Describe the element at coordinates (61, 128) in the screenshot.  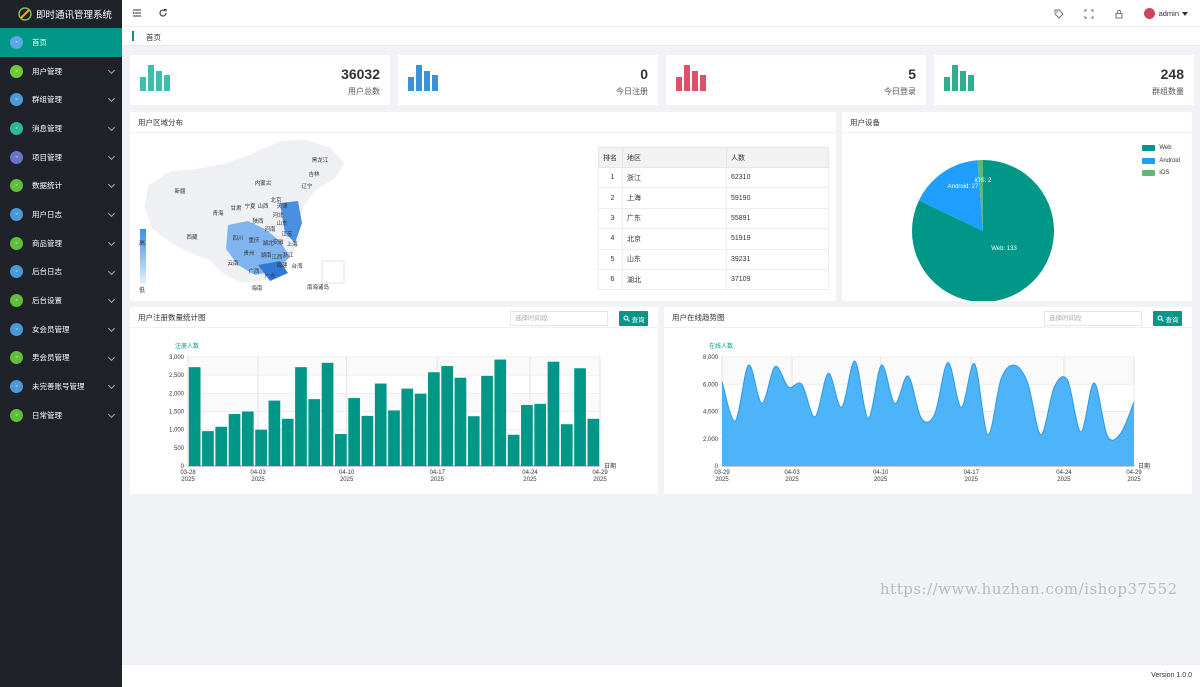
I see `sidebar-item-3: ◦ 消息管理` at that location.